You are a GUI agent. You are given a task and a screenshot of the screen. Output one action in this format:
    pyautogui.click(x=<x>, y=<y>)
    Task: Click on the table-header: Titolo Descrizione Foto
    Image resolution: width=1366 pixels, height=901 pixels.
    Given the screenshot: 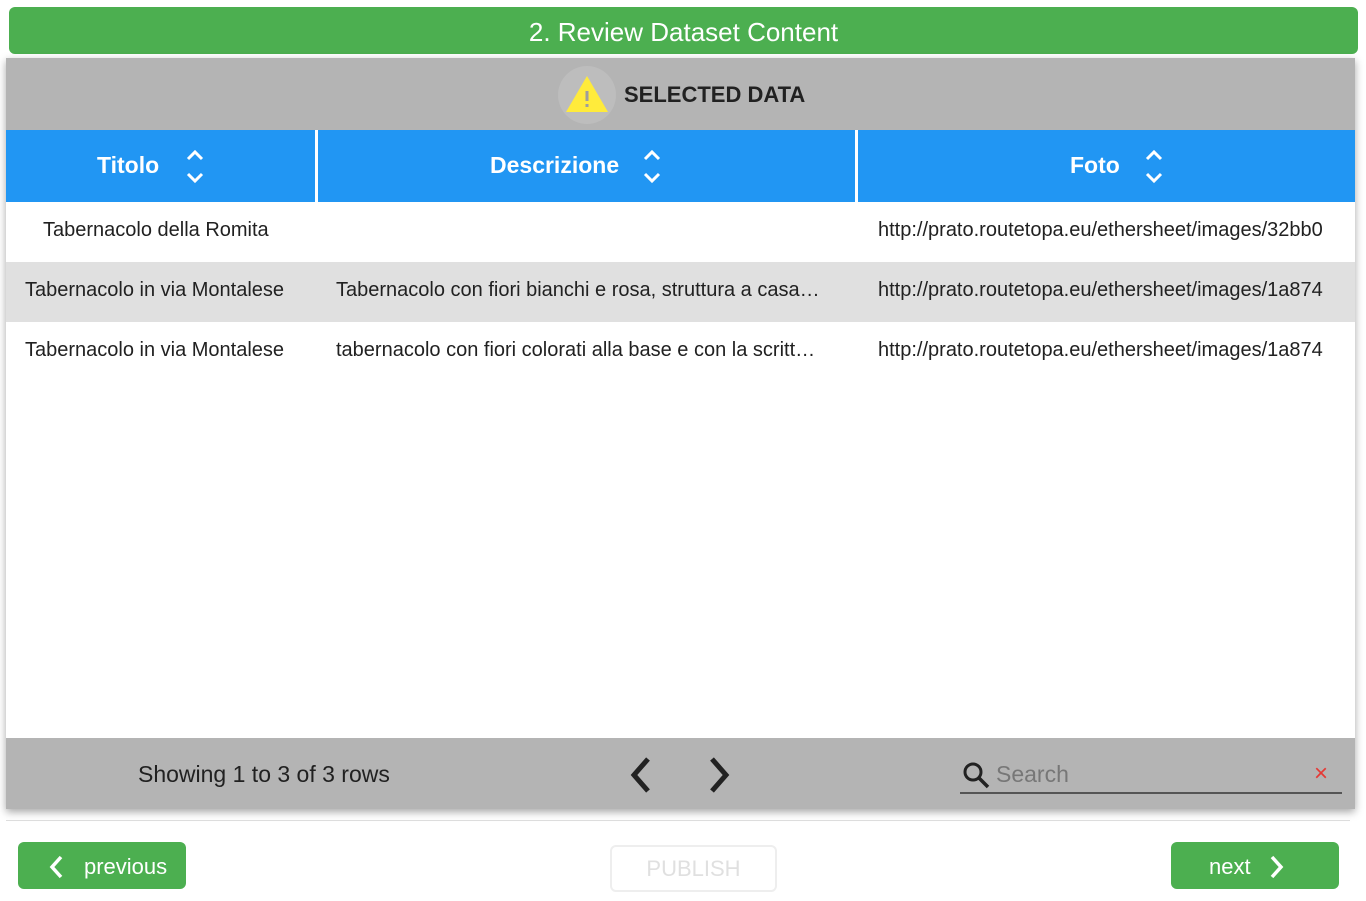 What is the action you would take?
    pyautogui.click(x=680, y=166)
    